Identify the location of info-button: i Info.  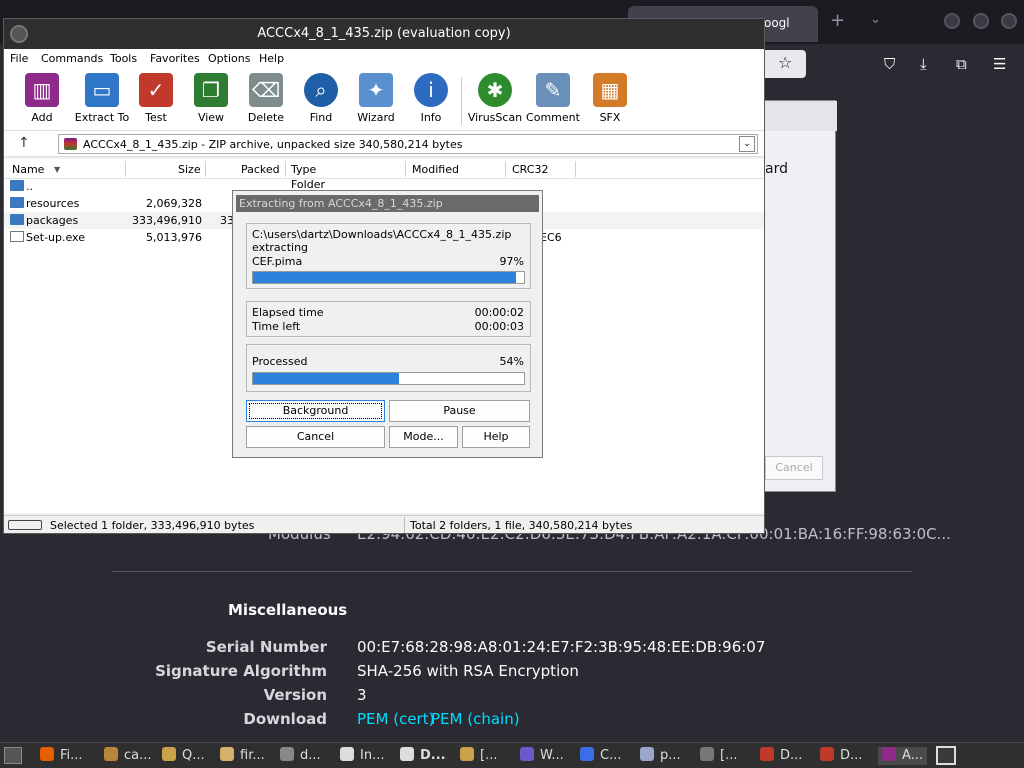
(431, 101).